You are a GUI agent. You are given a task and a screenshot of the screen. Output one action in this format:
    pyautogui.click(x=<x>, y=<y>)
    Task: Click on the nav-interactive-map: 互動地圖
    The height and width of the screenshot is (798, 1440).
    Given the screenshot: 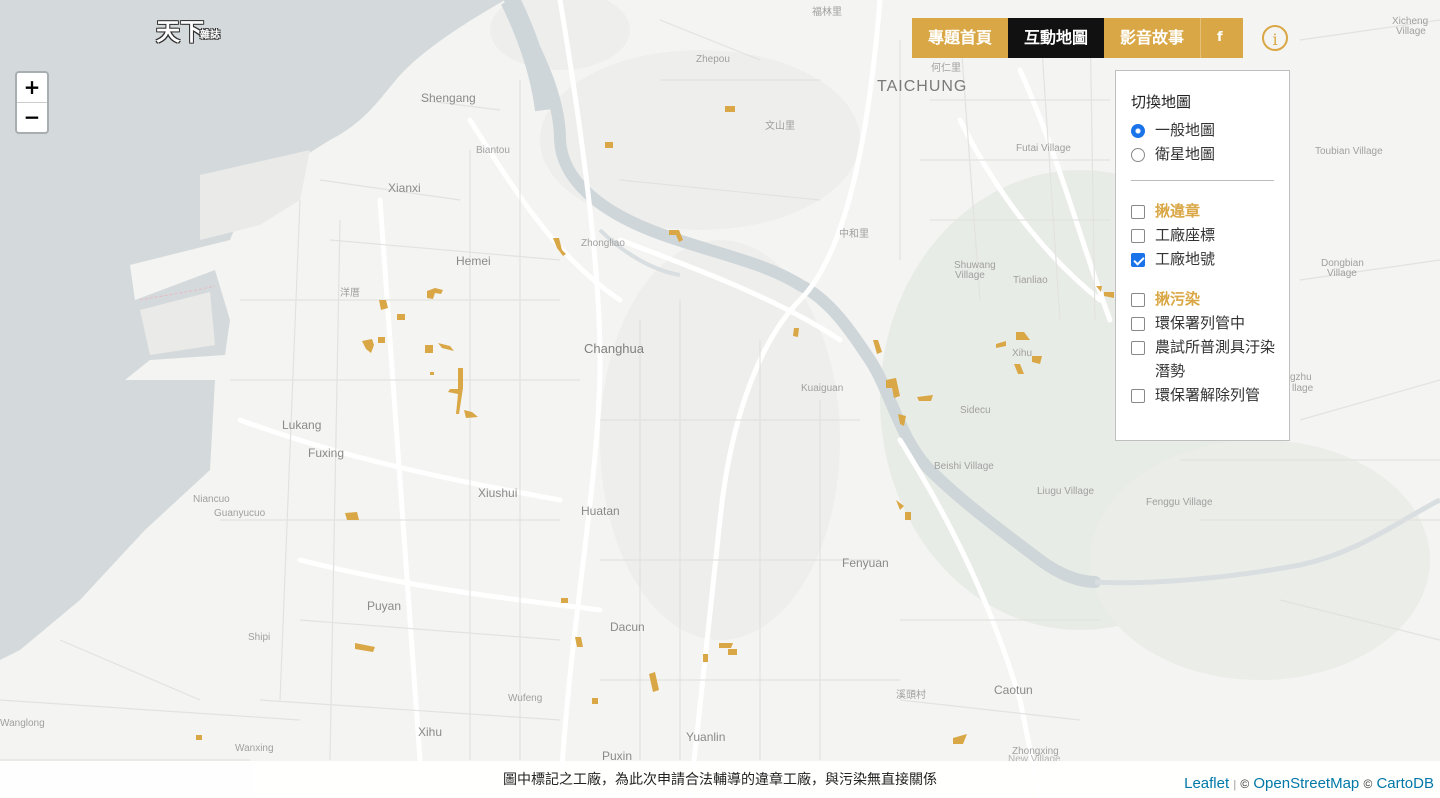 What is the action you would take?
    pyautogui.click(x=1056, y=38)
    